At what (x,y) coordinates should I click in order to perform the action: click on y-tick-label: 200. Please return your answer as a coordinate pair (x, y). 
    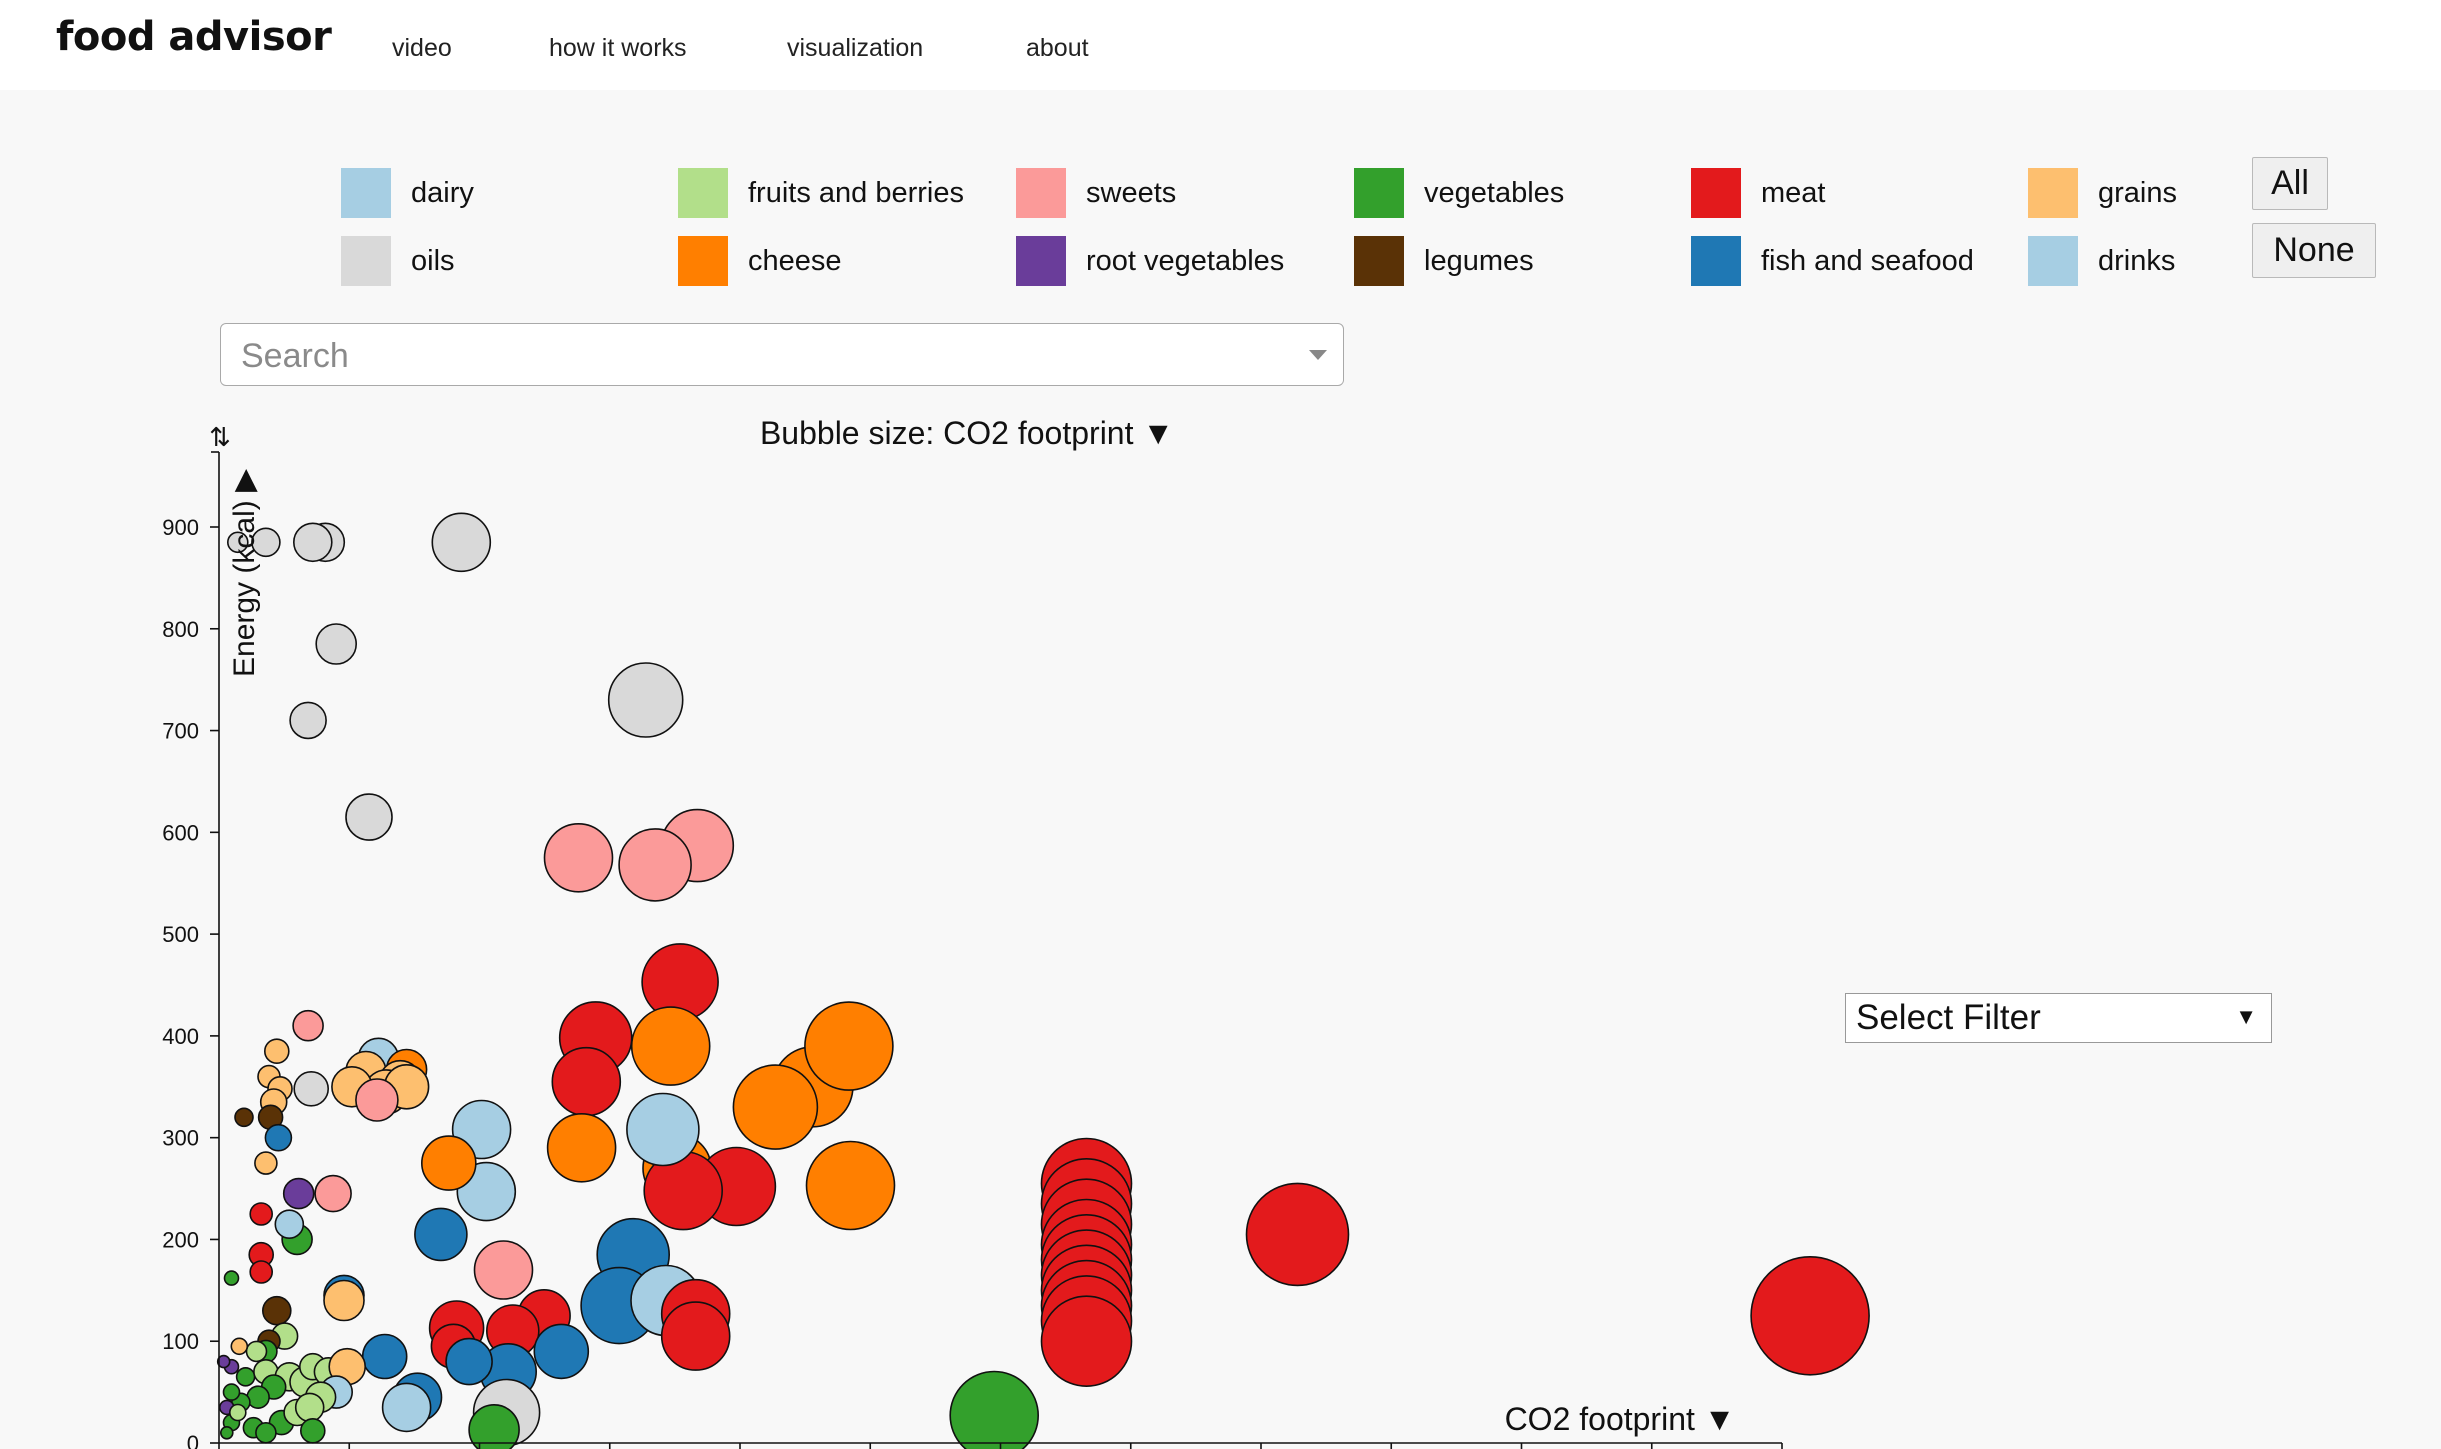
    Looking at the image, I should click on (180, 1239).